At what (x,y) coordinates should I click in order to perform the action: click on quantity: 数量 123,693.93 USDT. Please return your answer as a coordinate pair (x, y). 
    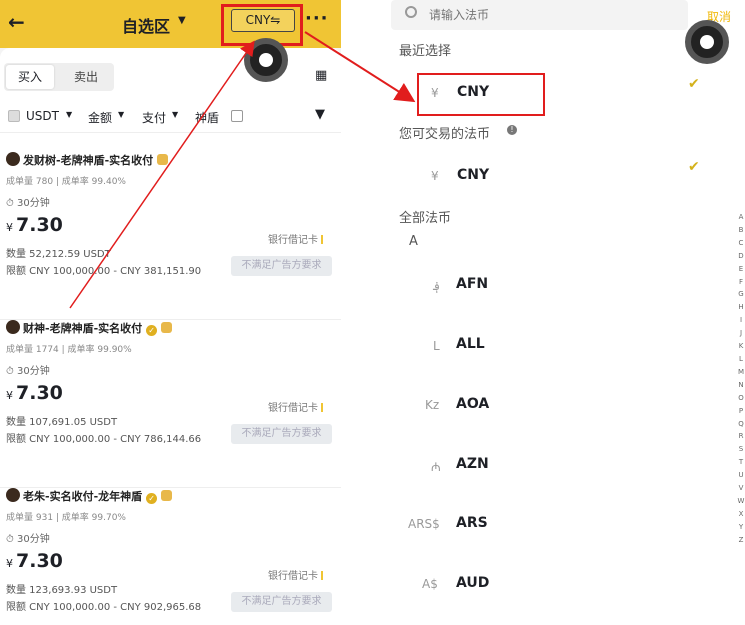
    Looking at the image, I should click on (62, 590).